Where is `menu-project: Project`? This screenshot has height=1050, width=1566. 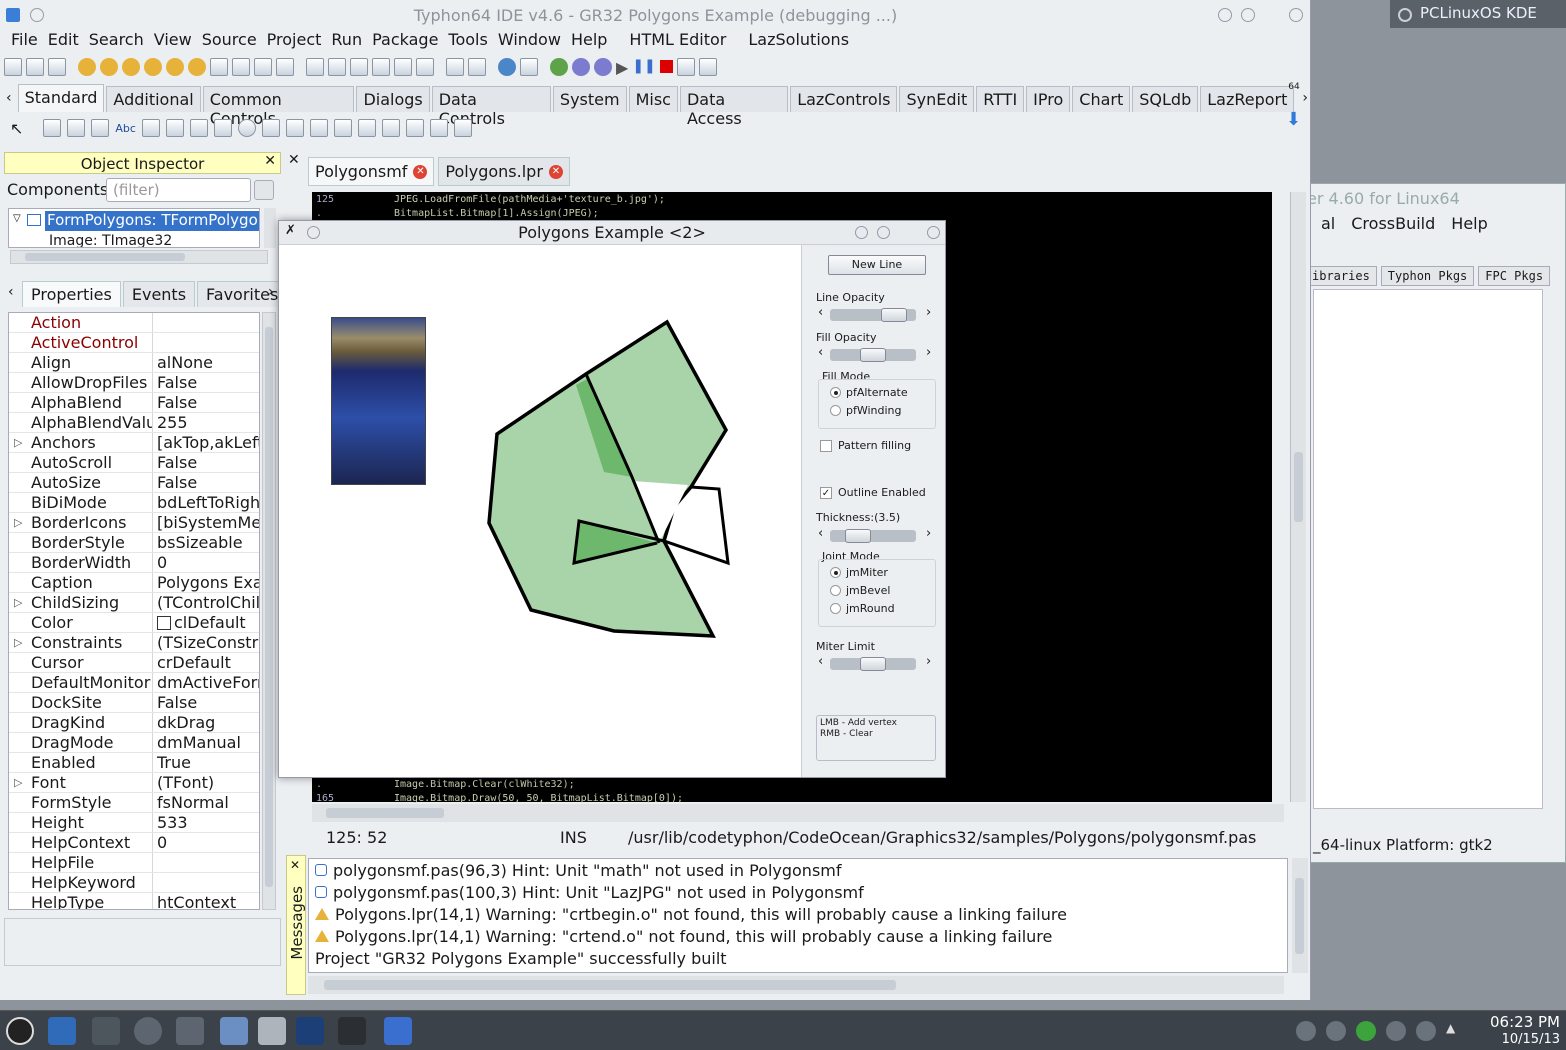 menu-project: Project is located at coordinates (294, 42).